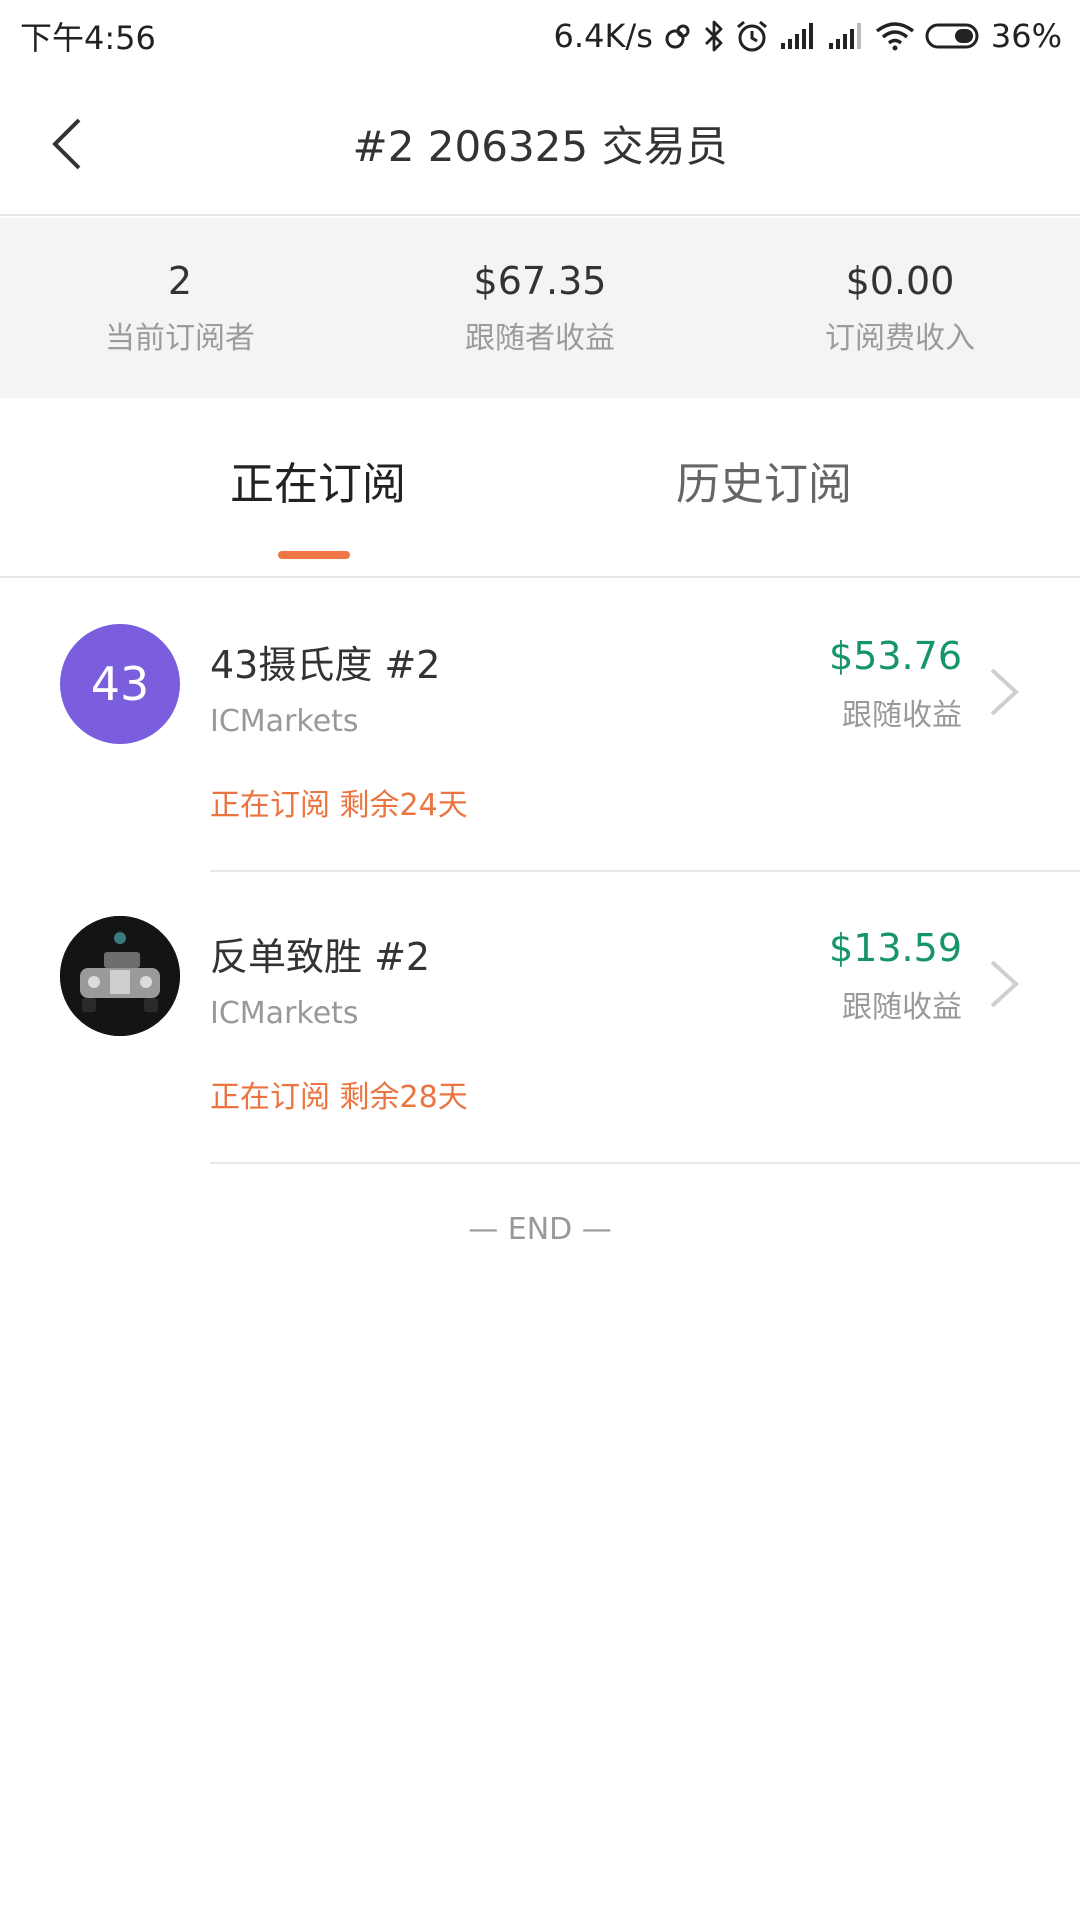  What do you see at coordinates (540, 281) in the screenshot?
I see `stat-value: $67.35` at bounding box center [540, 281].